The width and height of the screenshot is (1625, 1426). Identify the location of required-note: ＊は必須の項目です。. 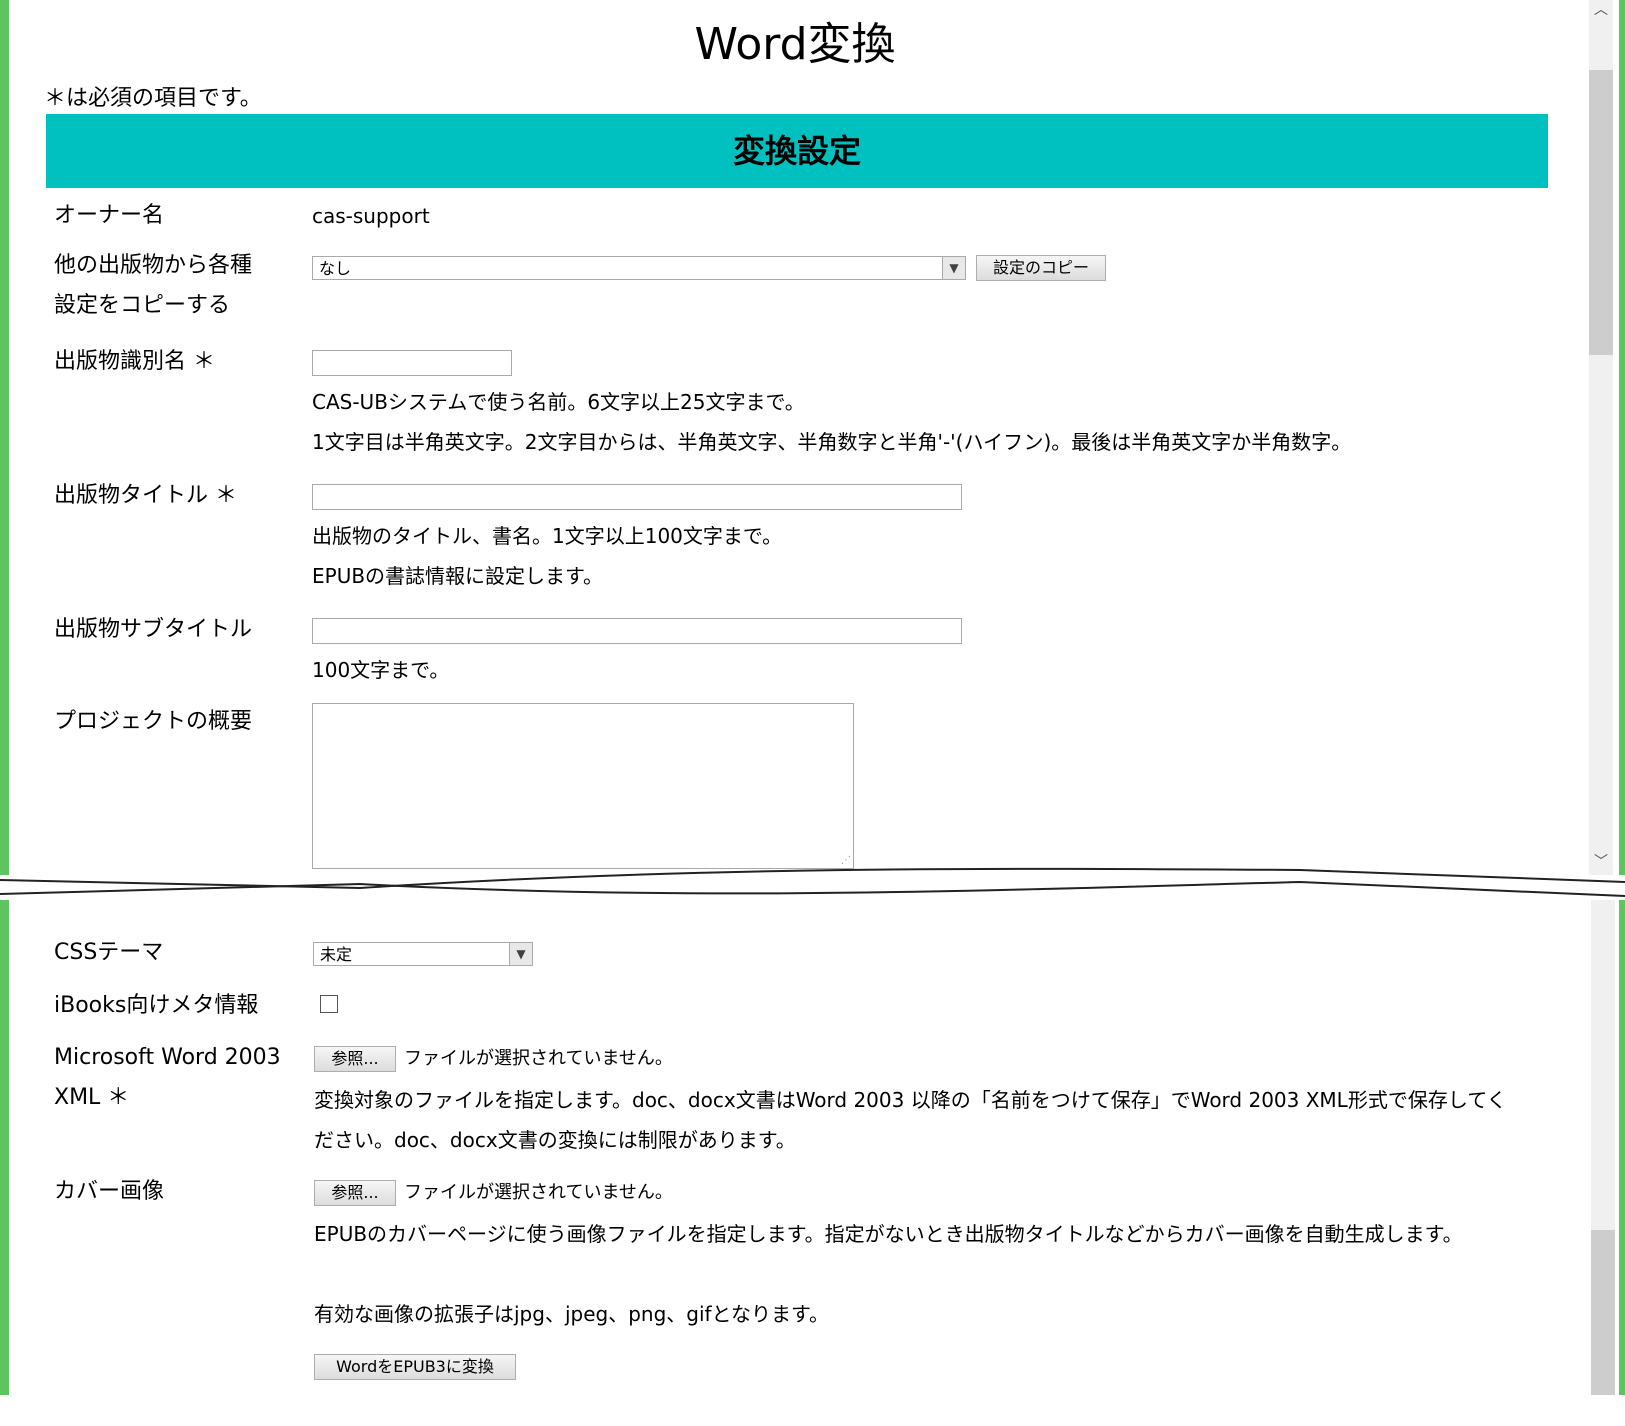
(153, 98).